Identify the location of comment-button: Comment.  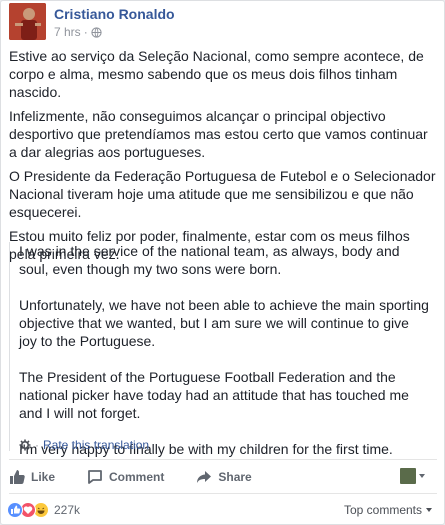
(125, 477).